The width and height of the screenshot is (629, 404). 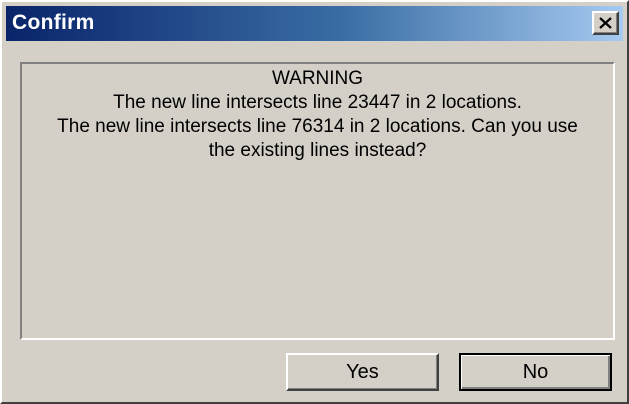 I want to click on no-button: No, so click(x=535, y=372).